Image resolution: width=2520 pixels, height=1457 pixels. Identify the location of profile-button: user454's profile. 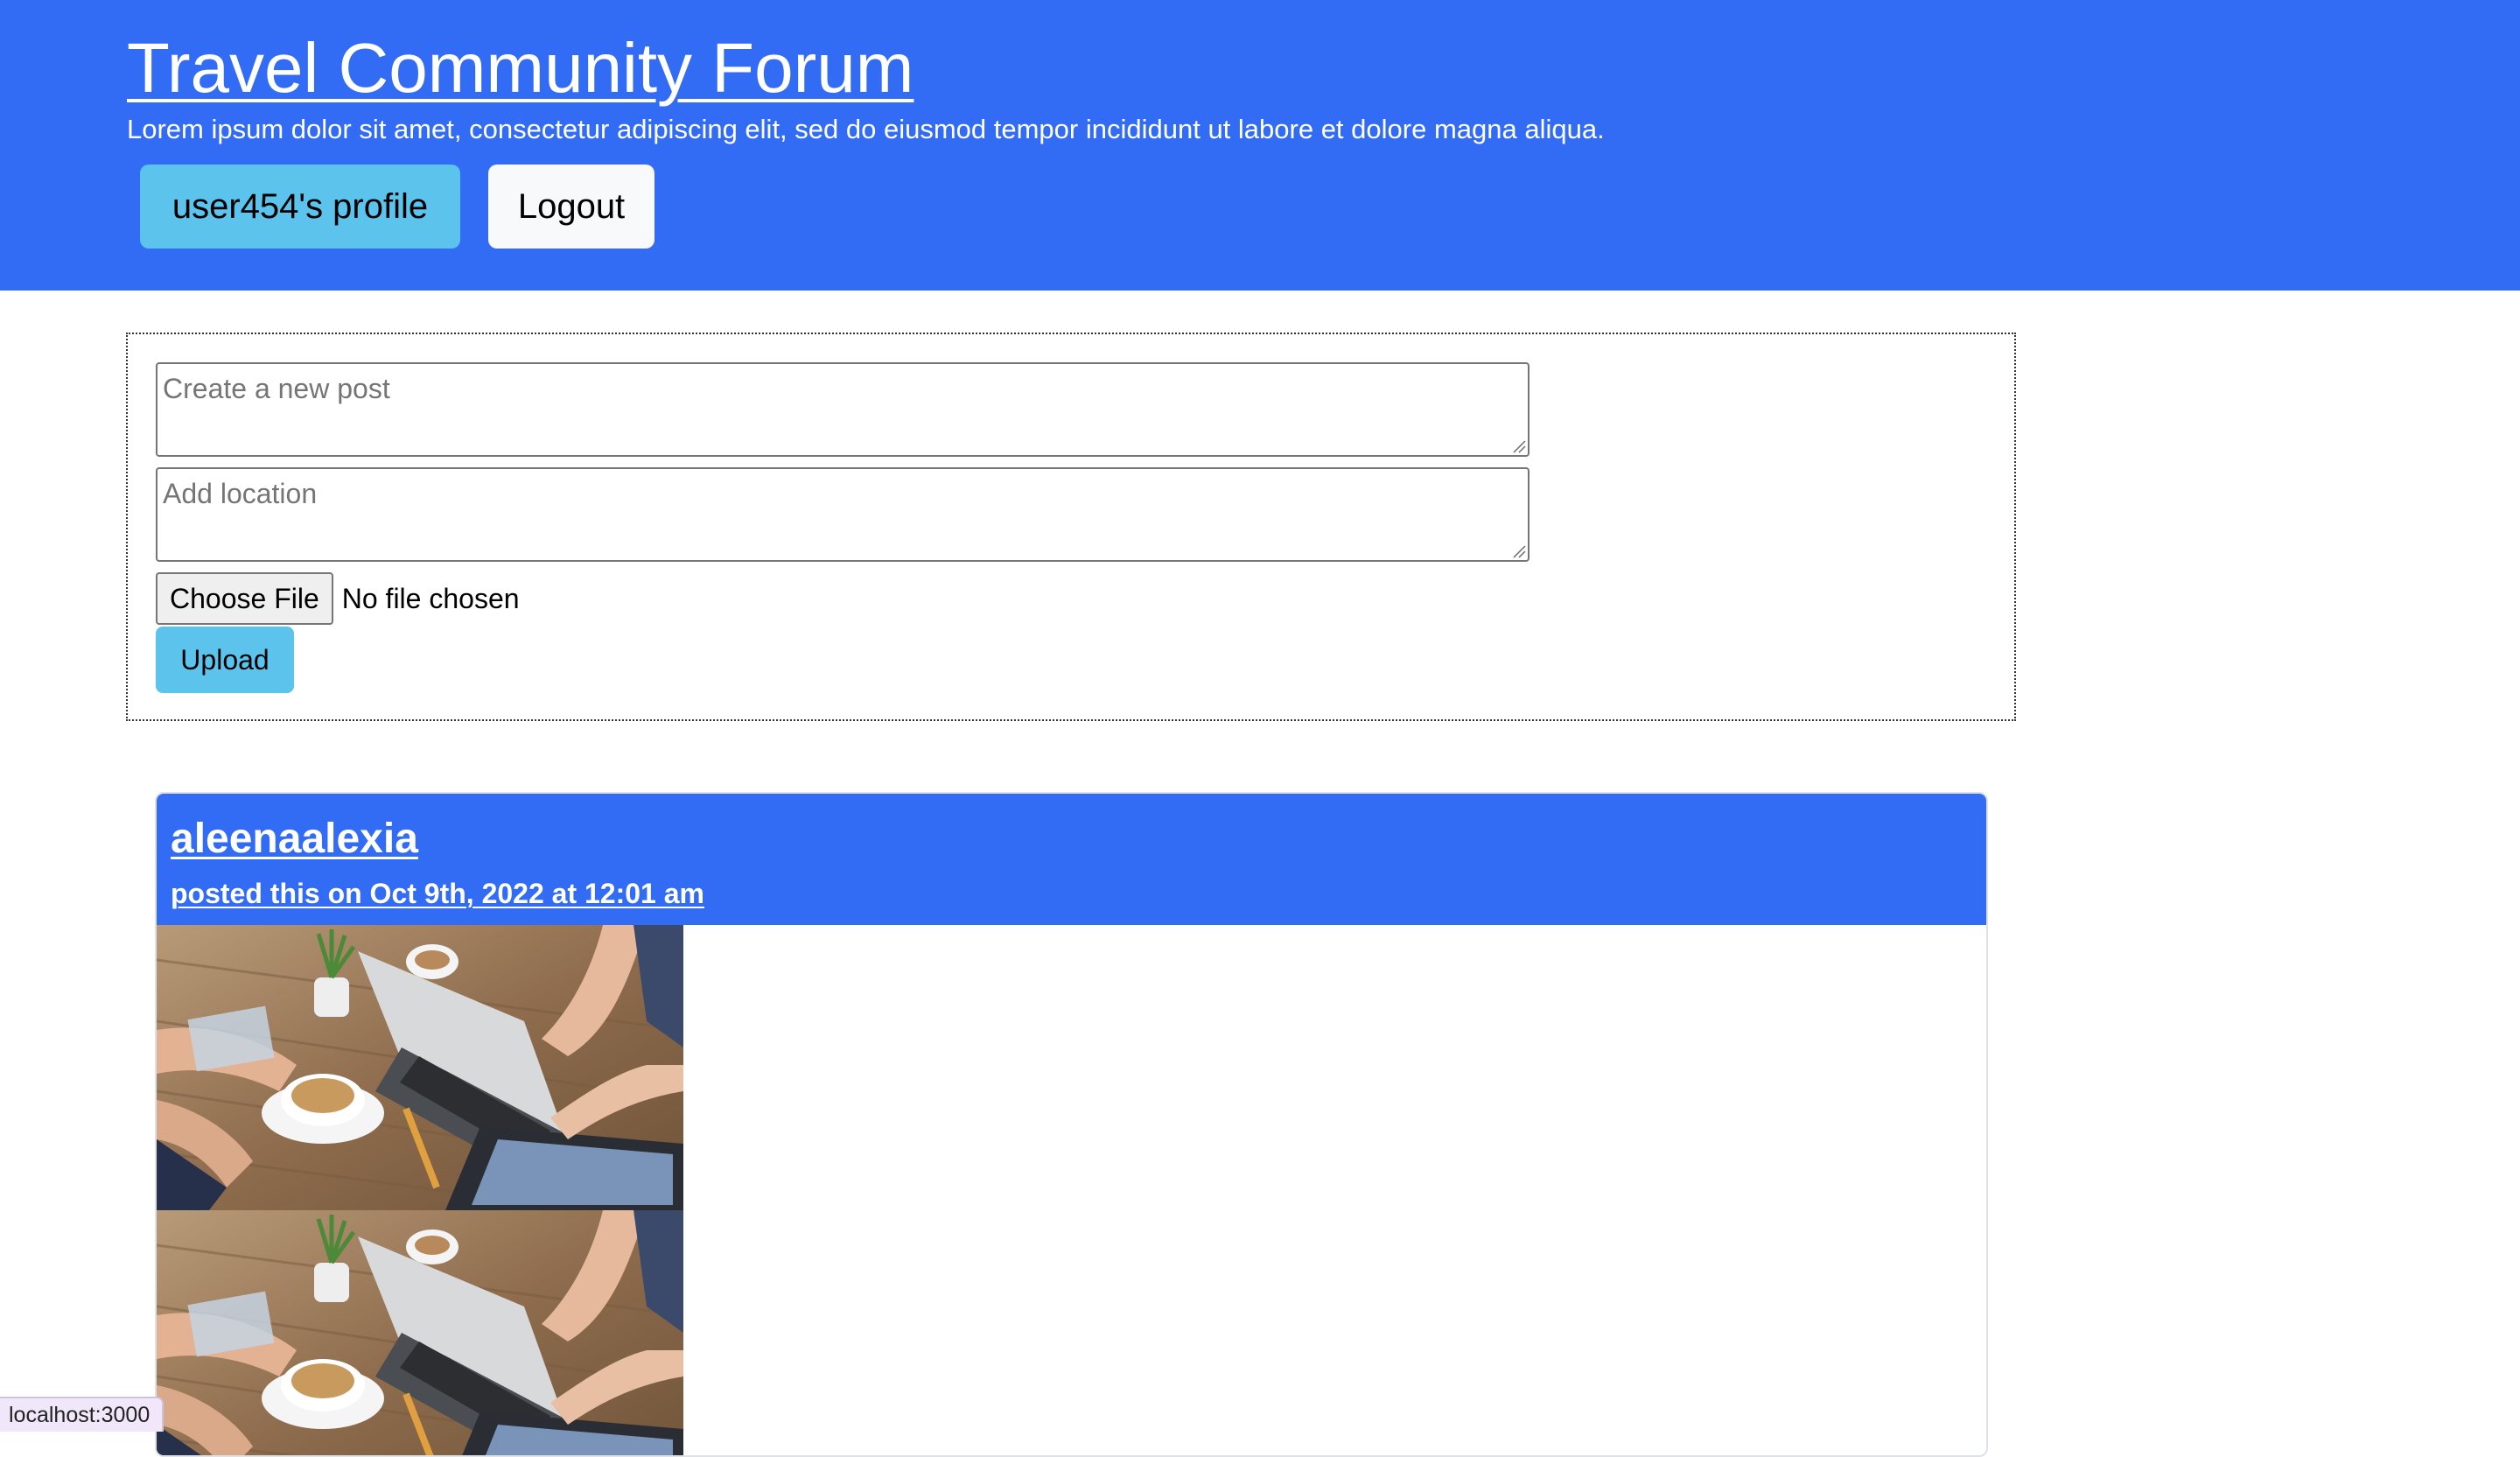
(300, 207).